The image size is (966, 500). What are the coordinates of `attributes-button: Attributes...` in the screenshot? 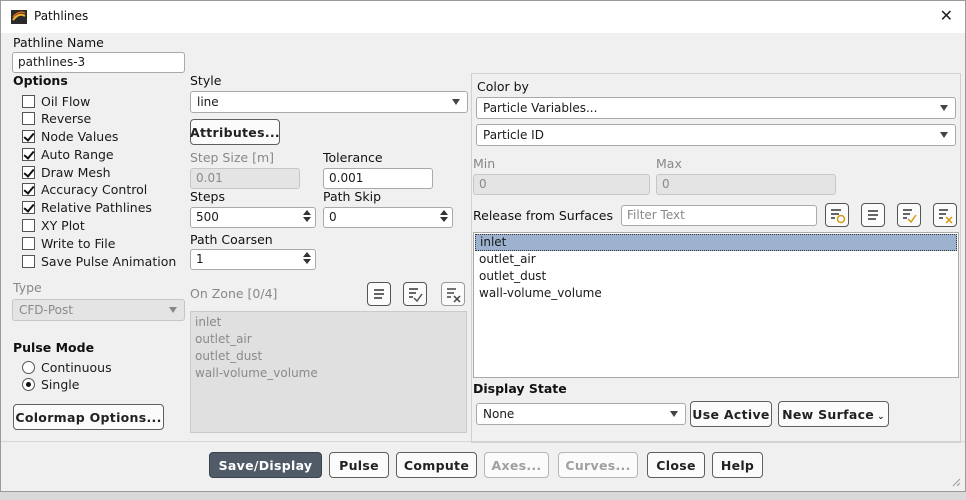 It's located at (235, 132).